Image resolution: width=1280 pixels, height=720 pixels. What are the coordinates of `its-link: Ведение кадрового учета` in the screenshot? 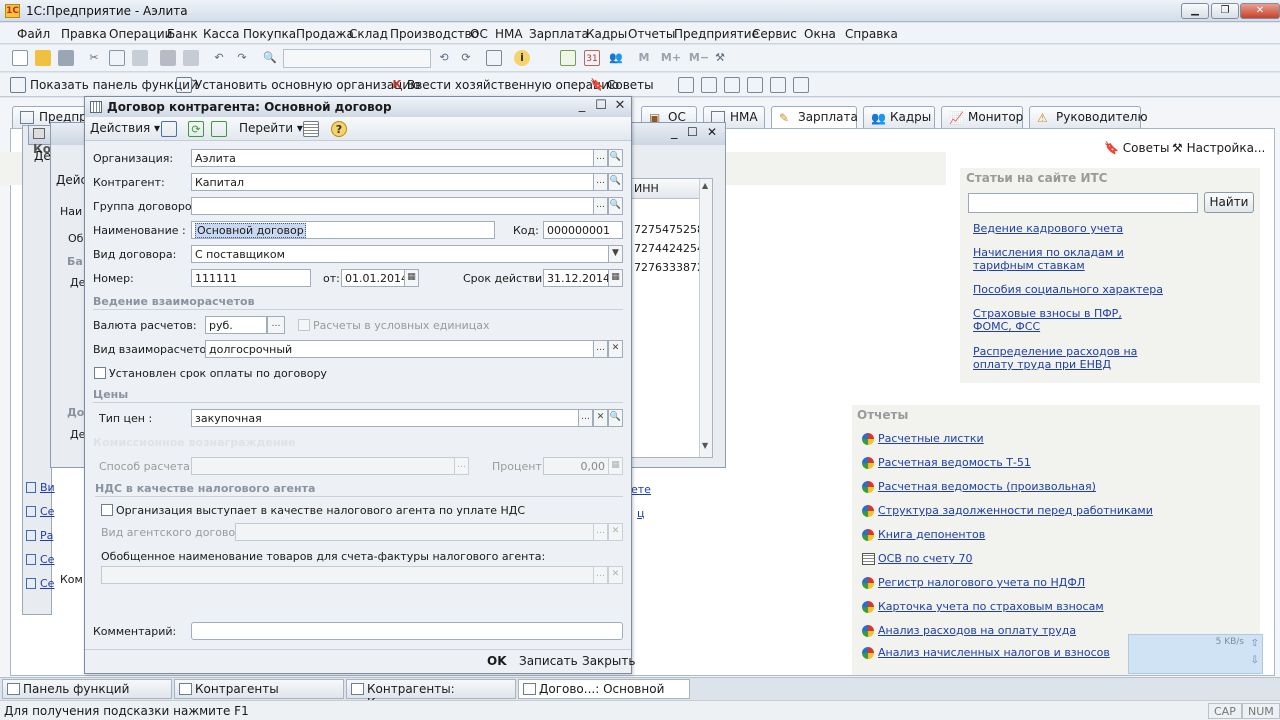 It's located at (1048, 228).